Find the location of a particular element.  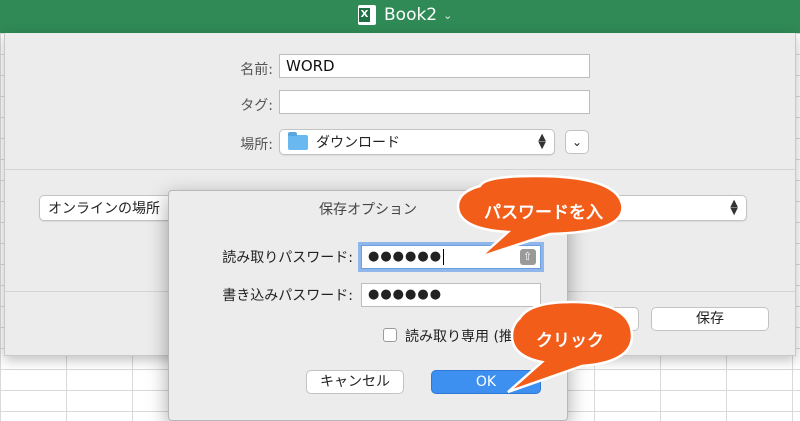

separator is located at coordinates (400, 169).